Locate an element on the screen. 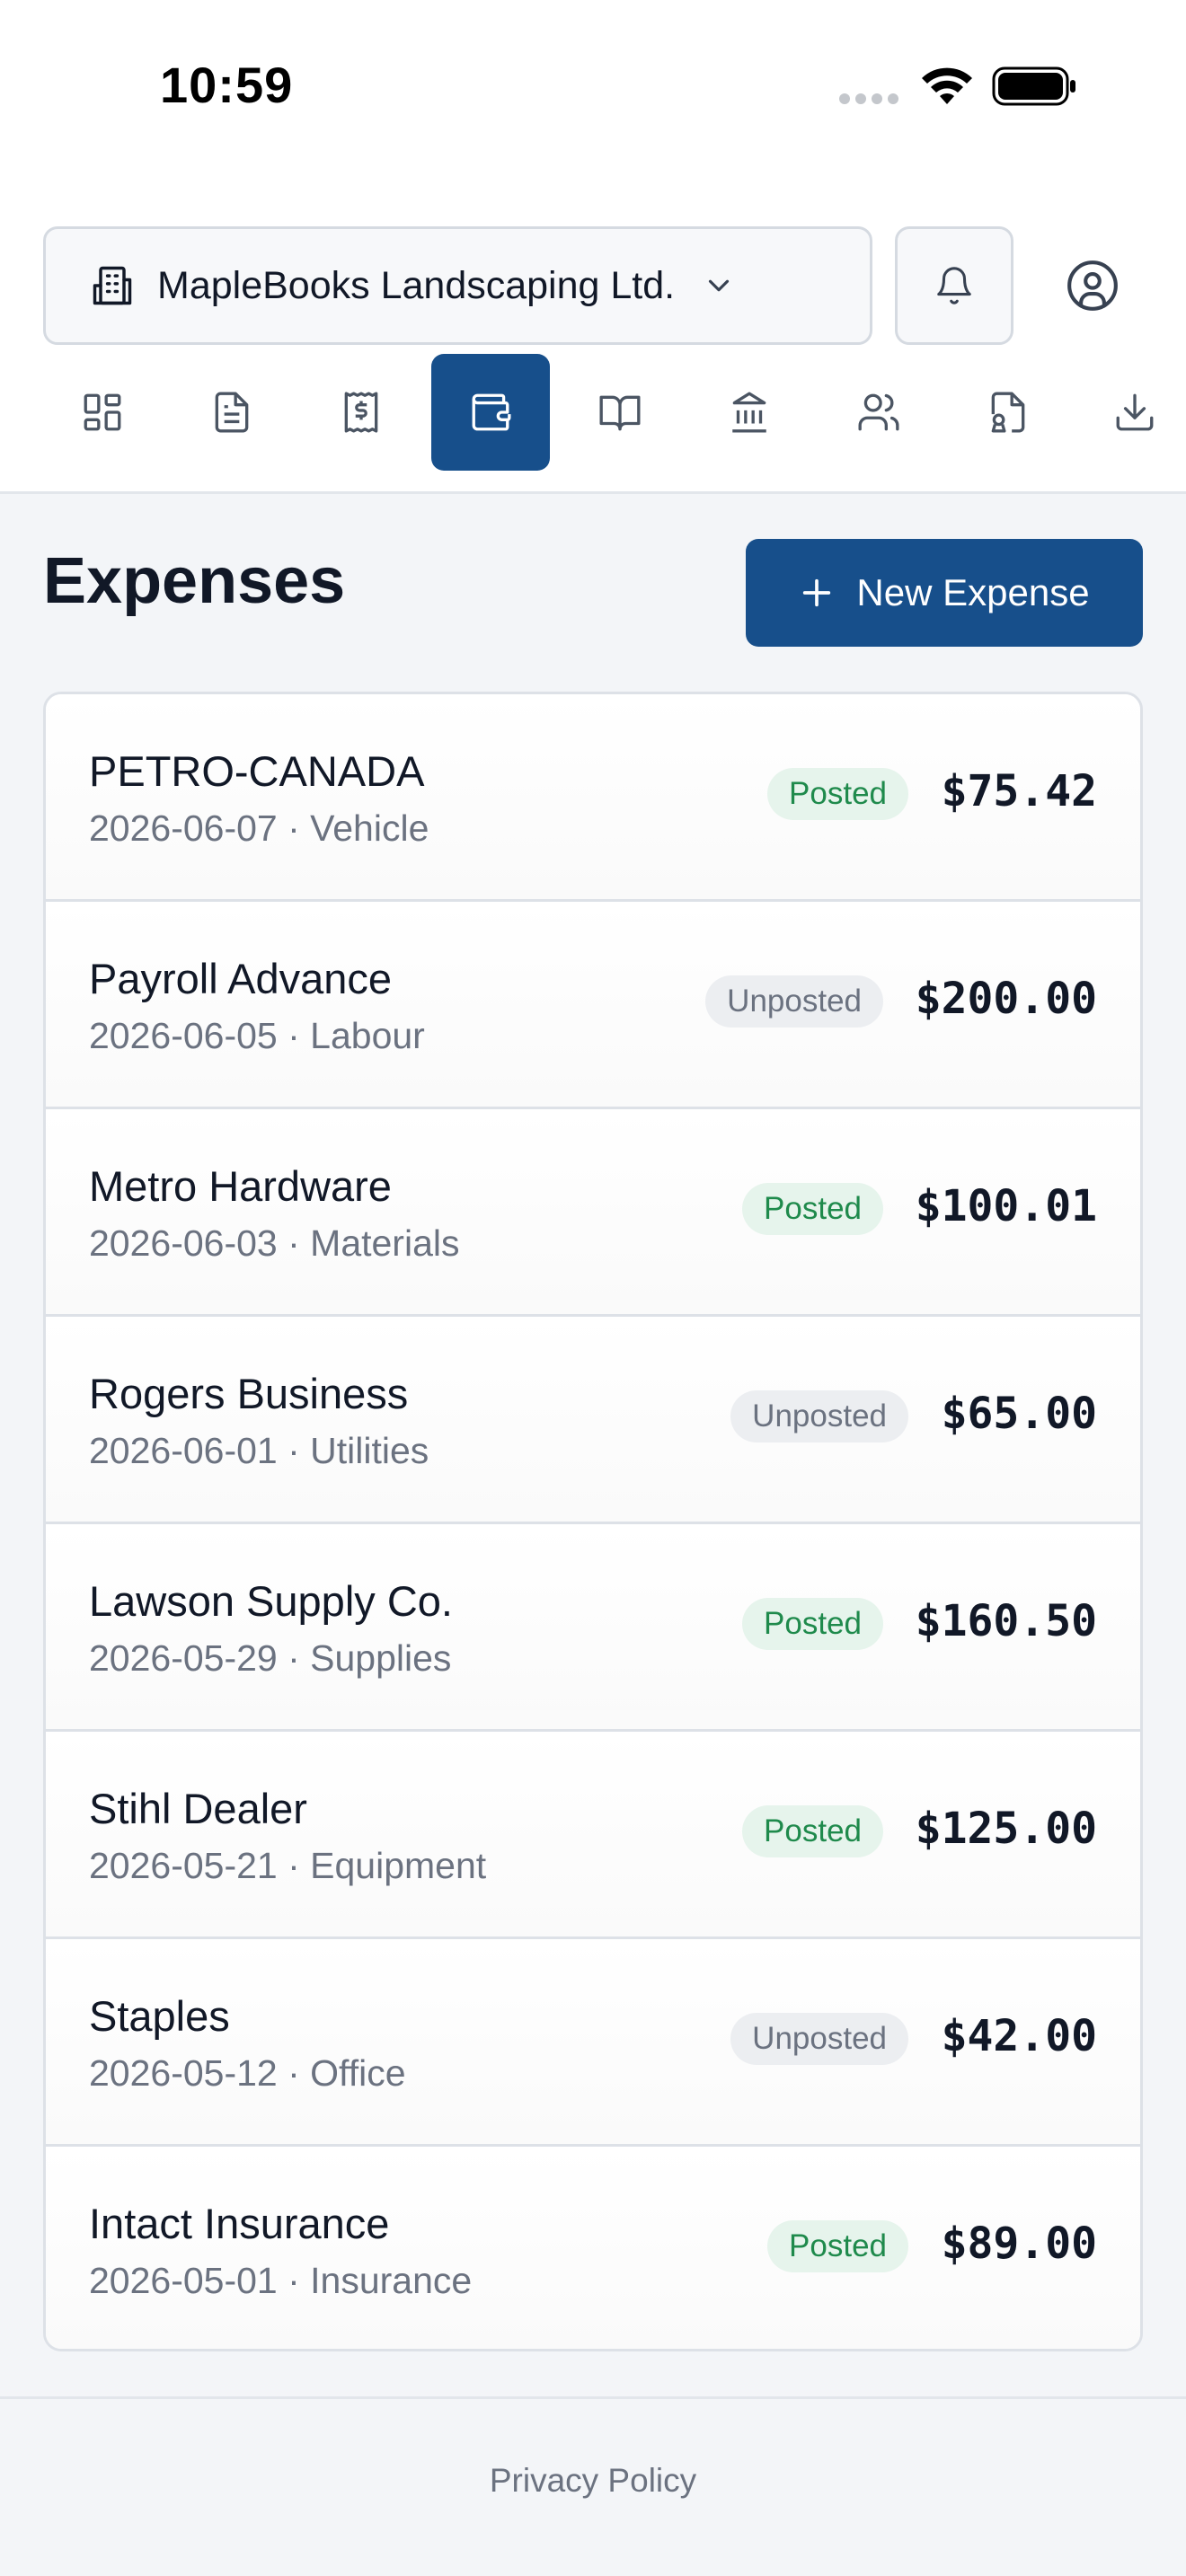 Image resolution: width=1186 pixels, height=2576 pixels. nav-receipts is located at coordinates (361, 412).